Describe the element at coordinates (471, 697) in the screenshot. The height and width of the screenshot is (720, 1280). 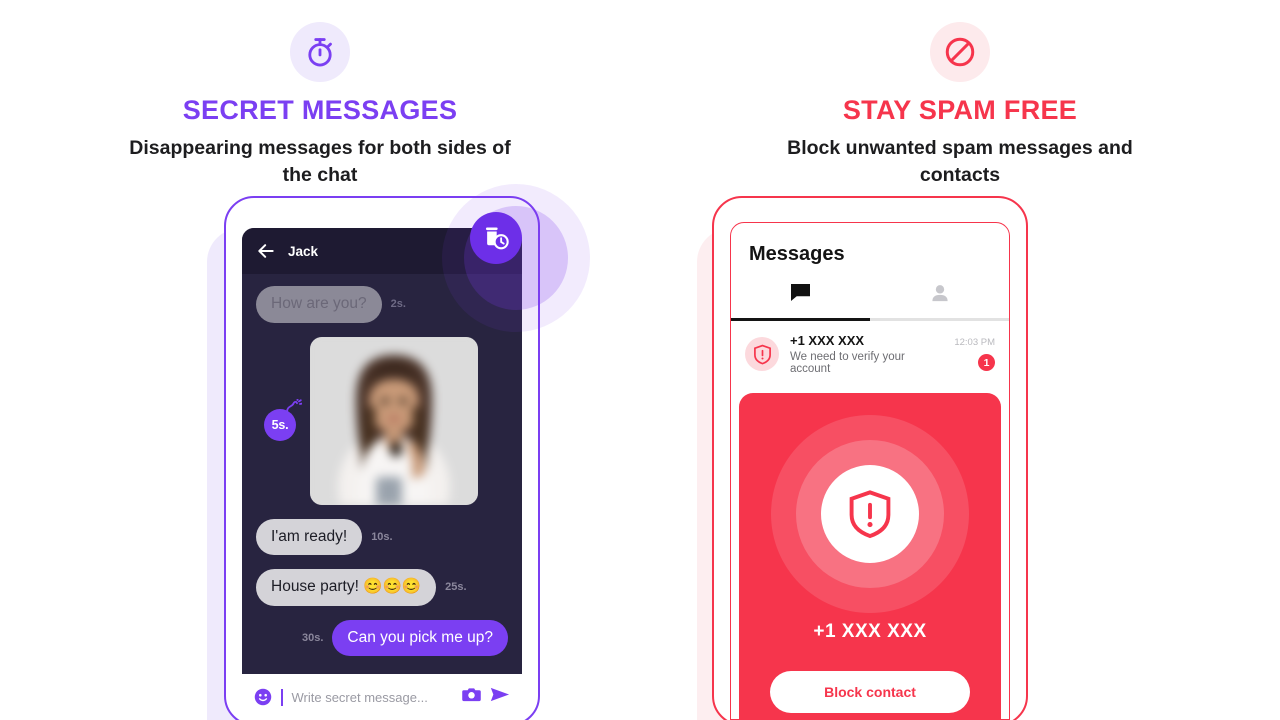
I see `camera-icon` at that location.